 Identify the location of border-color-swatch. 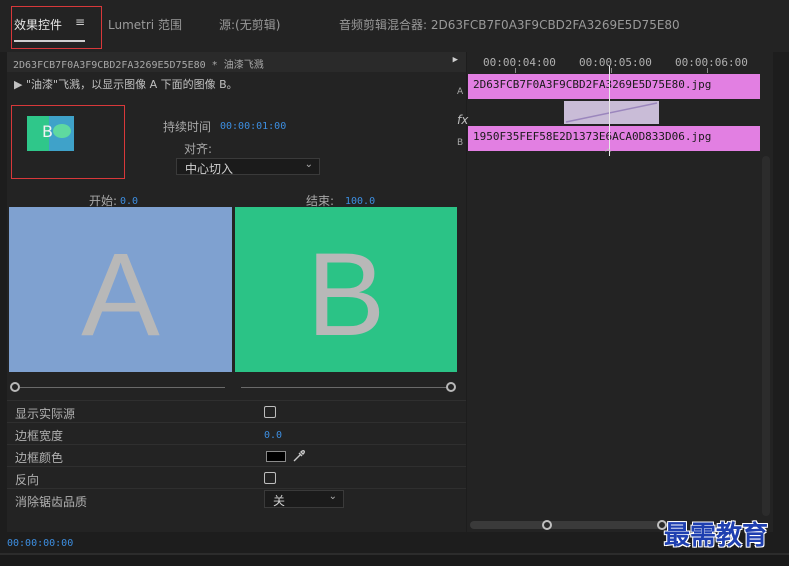
(276, 456).